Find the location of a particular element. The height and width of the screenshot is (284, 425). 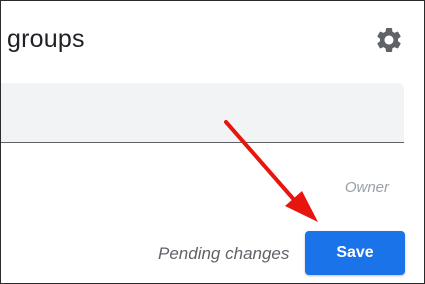

gear-icon is located at coordinates (389, 39).